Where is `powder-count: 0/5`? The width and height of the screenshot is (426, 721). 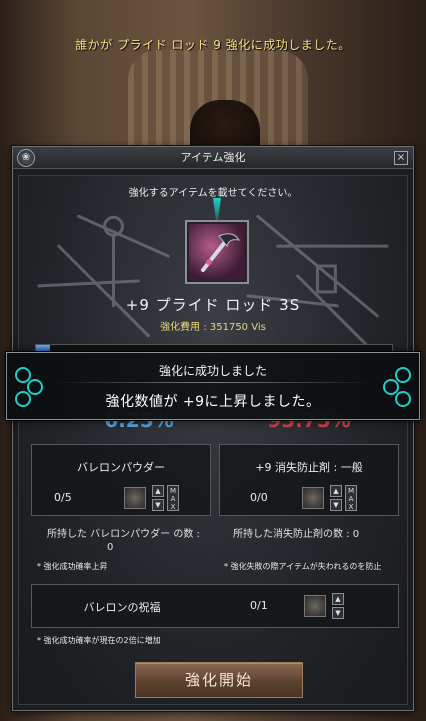 powder-count: 0/5 is located at coordinates (63, 497).